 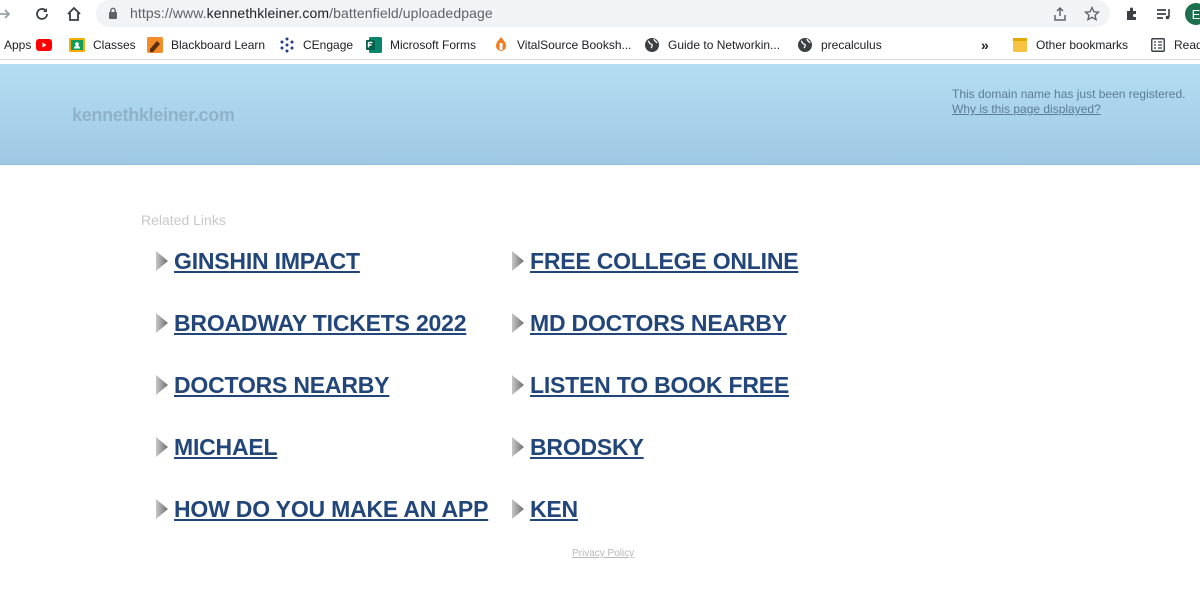 I want to click on related-link-item: DOCTORS NEARBY, so click(x=272, y=385).